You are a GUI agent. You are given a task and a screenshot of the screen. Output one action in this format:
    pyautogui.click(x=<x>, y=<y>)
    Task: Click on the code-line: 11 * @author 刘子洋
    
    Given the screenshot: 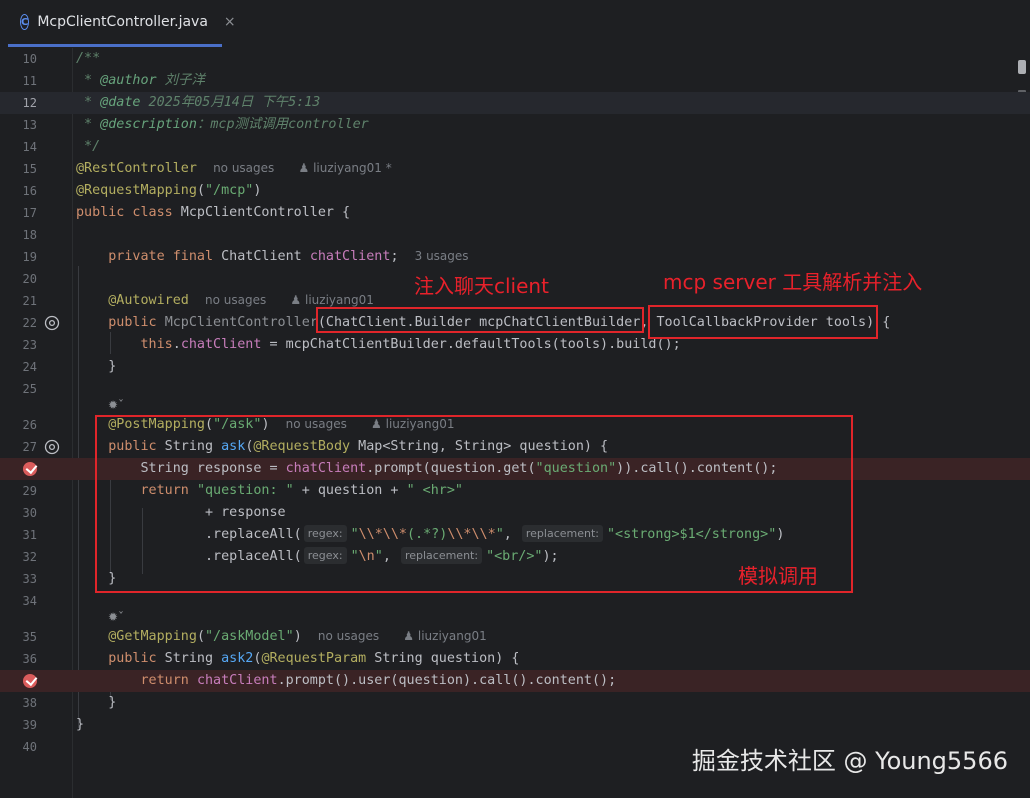 What is the action you would take?
    pyautogui.click(x=515, y=81)
    